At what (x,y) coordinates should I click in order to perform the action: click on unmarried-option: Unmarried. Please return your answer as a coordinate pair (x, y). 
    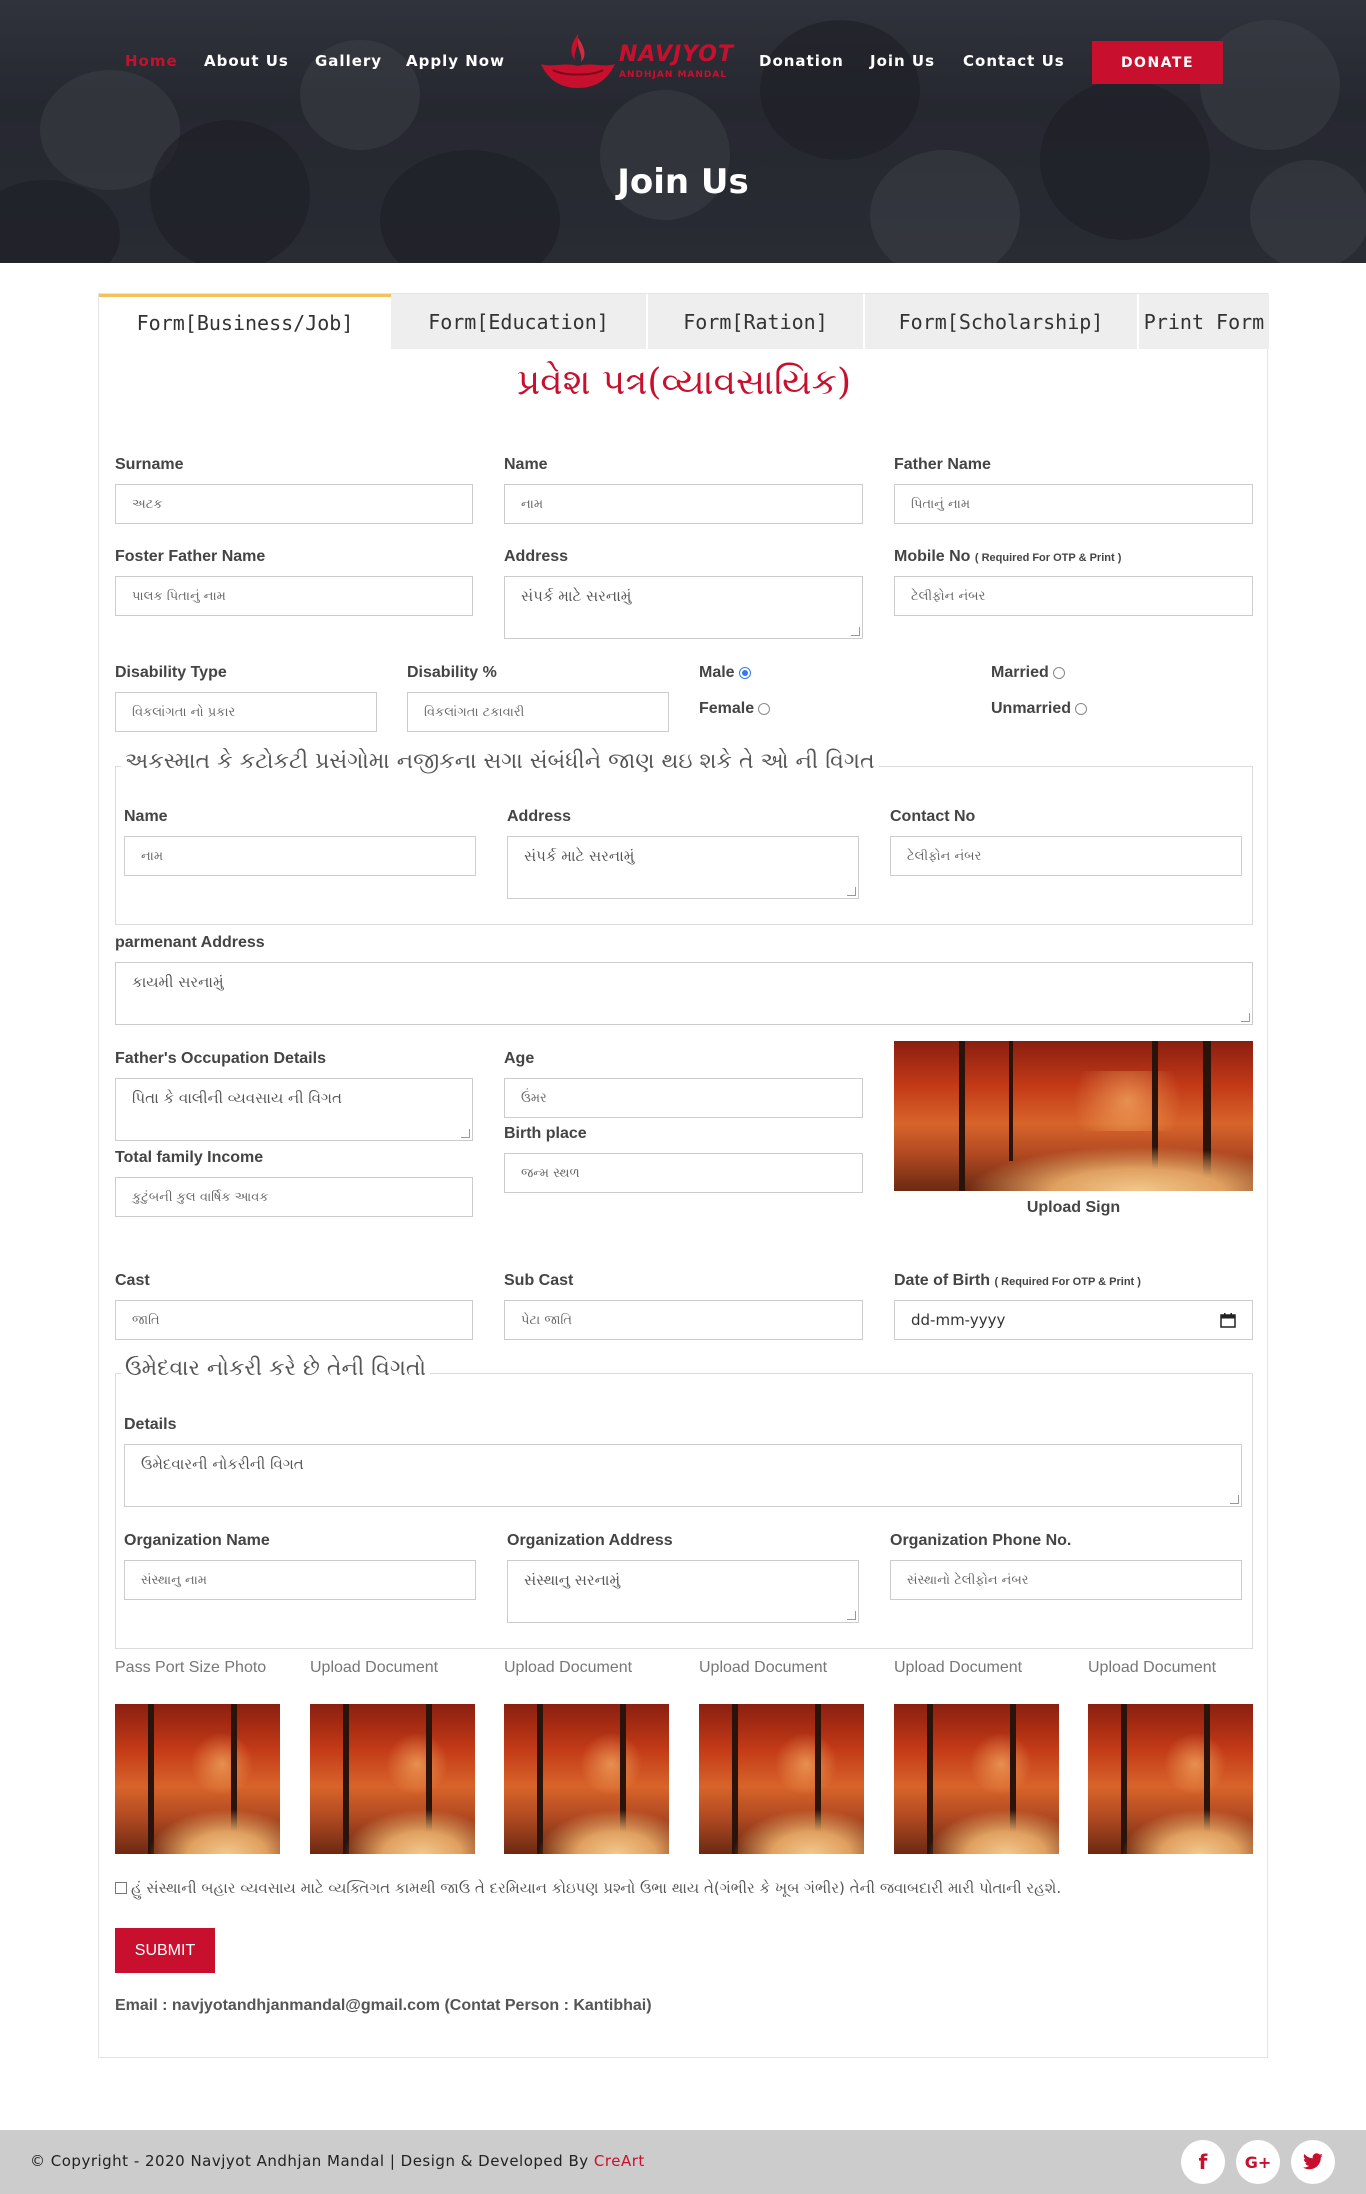
    Looking at the image, I should click on (1039, 709).